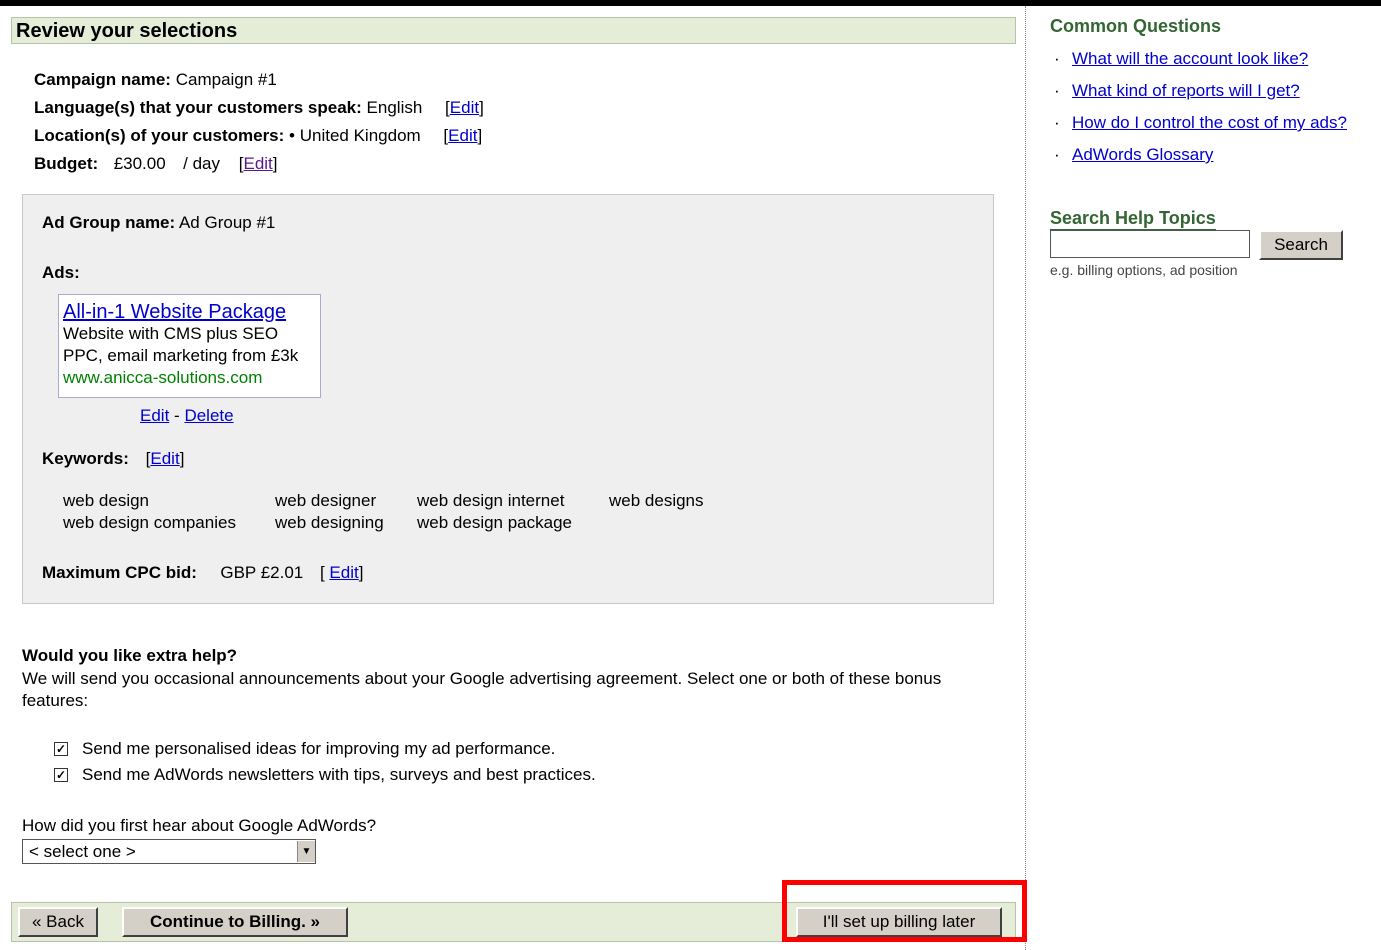 The width and height of the screenshot is (1381, 950). Describe the element at coordinates (189, 312) in the screenshot. I see `ad-title-link: All-in-1 Website Package` at that location.